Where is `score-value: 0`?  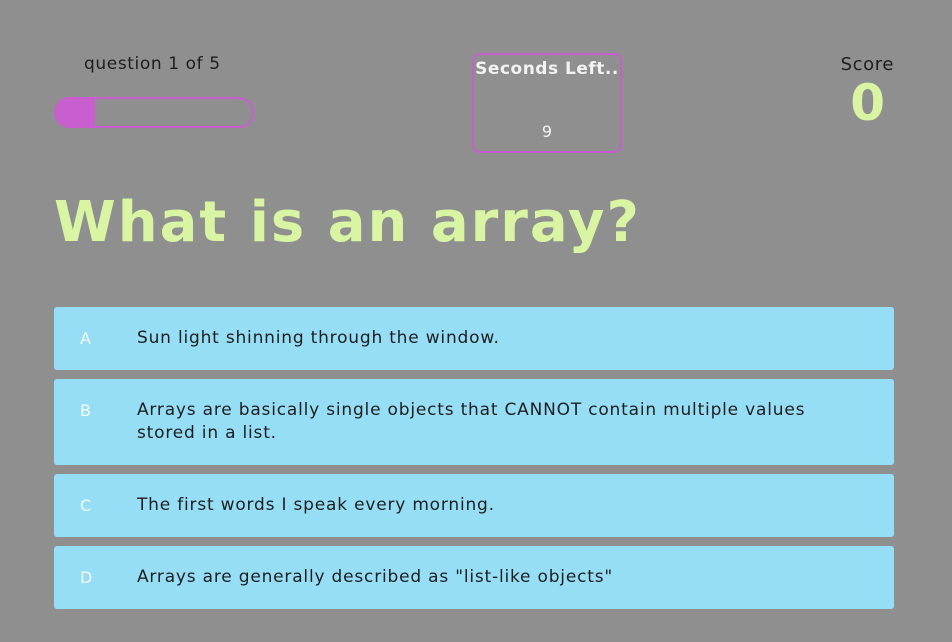 score-value: 0 is located at coordinates (867, 103).